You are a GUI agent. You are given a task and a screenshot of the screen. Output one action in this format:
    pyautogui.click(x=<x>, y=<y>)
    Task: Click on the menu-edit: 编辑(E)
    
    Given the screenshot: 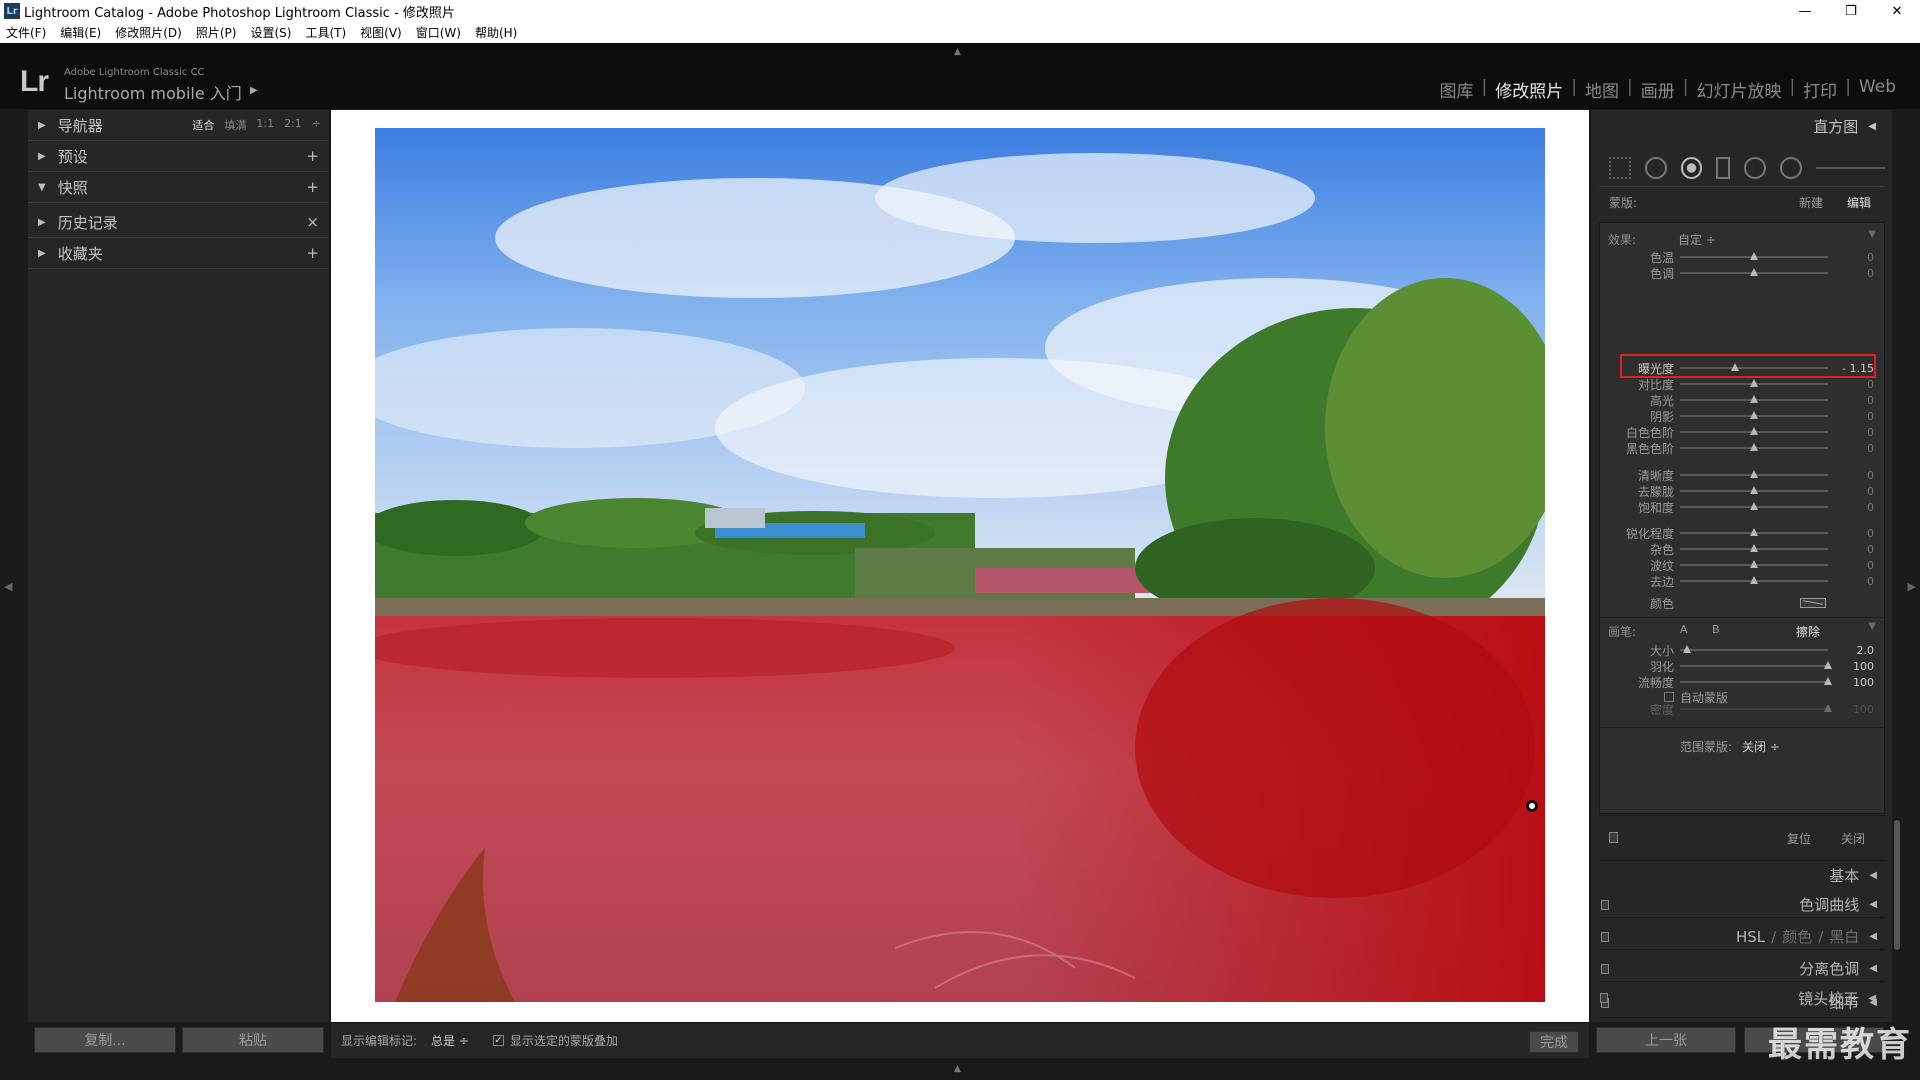 What is the action you would take?
    pyautogui.click(x=80, y=32)
    